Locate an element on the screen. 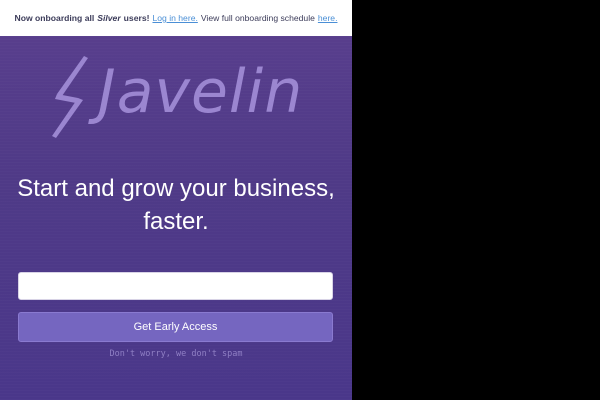 This screenshot has height=400, width=600. no-spam-note: Don't worry, we don't spam is located at coordinates (176, 354).